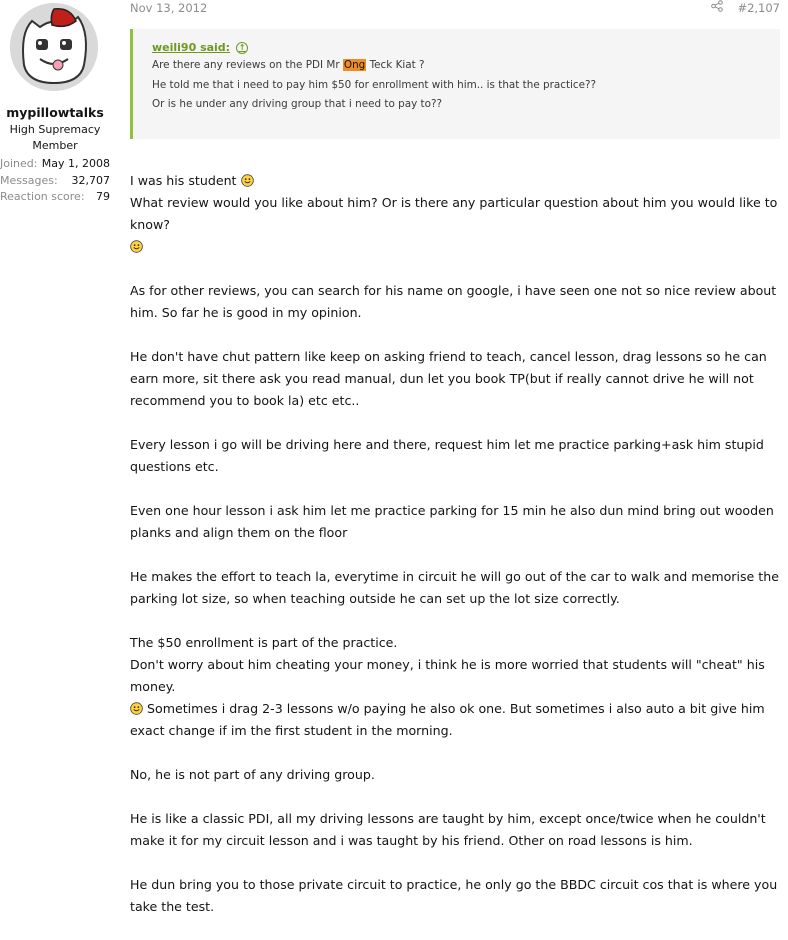 Image resolution: width=788 pixels, height=940 pixels. Describe the element at coordinates (91, 180) in the screenshot. I see `stat-value: 32,707` at that location.